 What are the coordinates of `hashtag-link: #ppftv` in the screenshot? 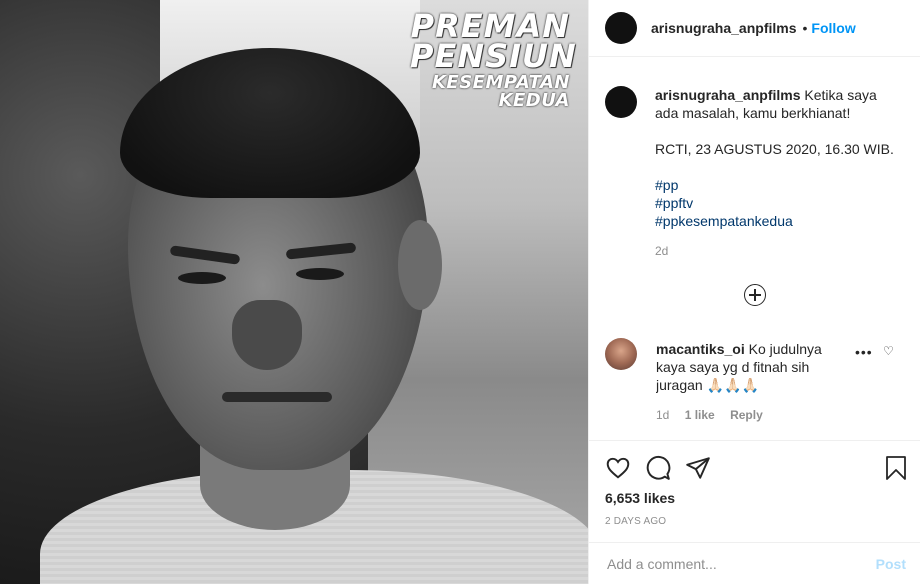 It's located at (775, 203).